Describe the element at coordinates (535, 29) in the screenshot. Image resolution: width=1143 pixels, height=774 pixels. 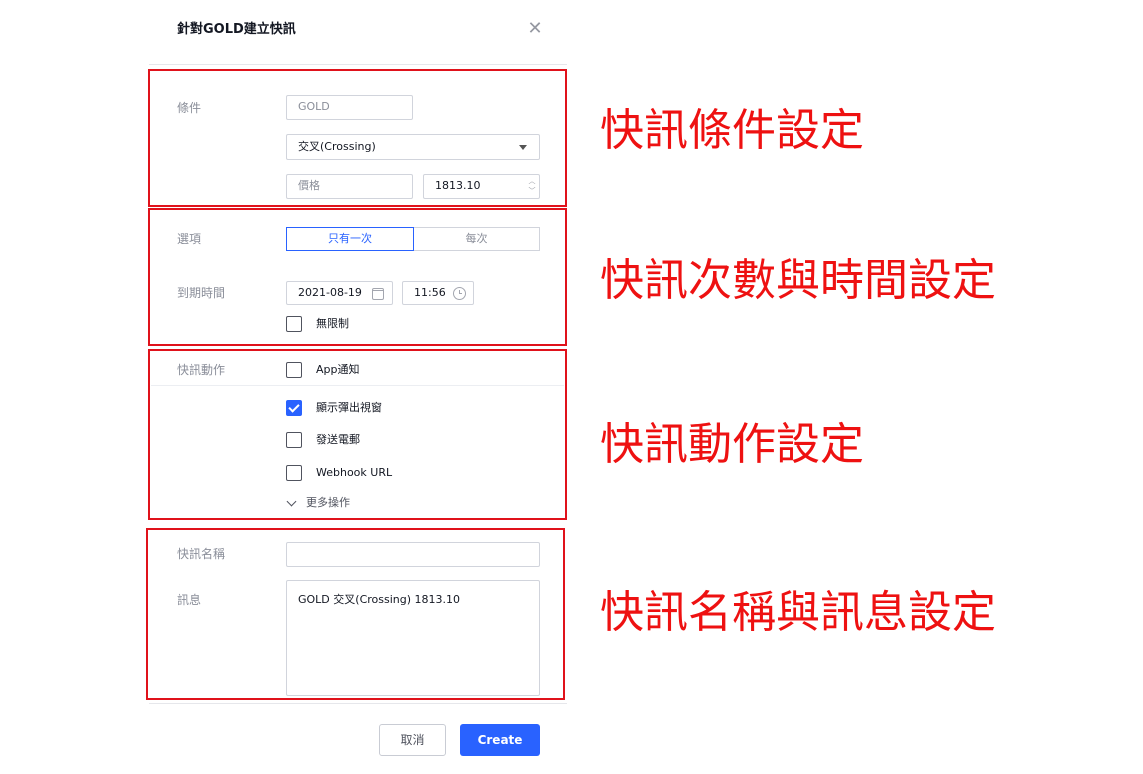
I see `close-icon: ✕` at that location.